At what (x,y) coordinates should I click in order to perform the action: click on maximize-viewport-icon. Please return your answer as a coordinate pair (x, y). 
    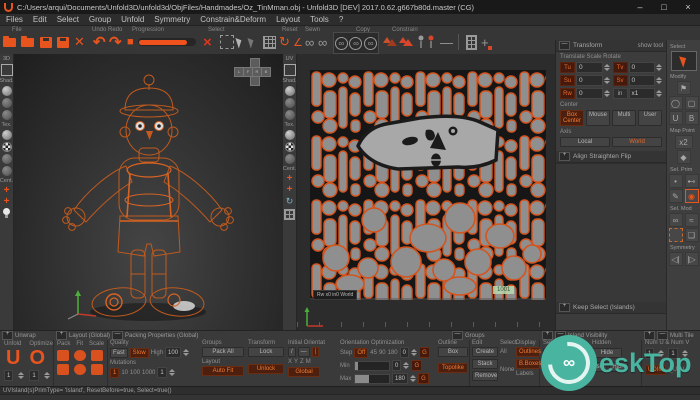
    Looking at the image, I should click on (6, 70).